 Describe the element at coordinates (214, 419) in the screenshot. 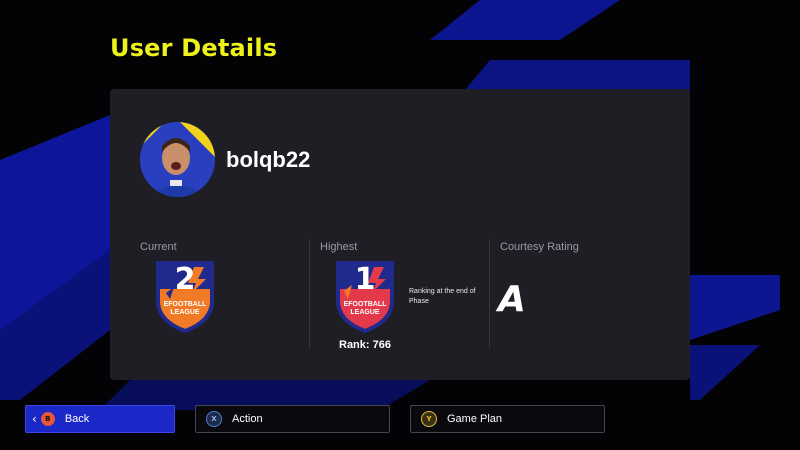

I see `x-key-icon: X` at that location.